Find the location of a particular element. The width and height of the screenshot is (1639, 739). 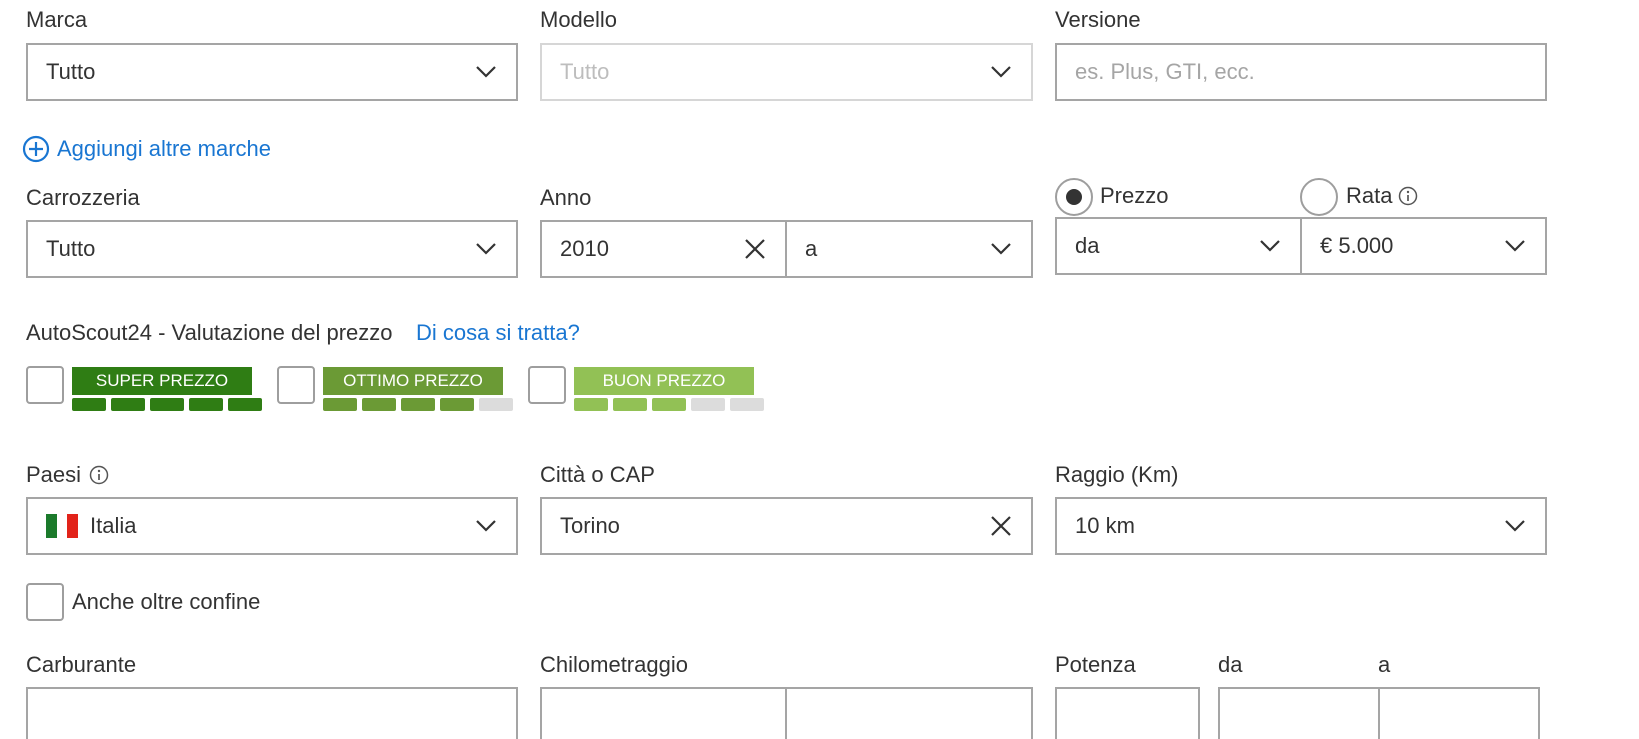

body-select: Tutto is located at coordinates (272, 249).